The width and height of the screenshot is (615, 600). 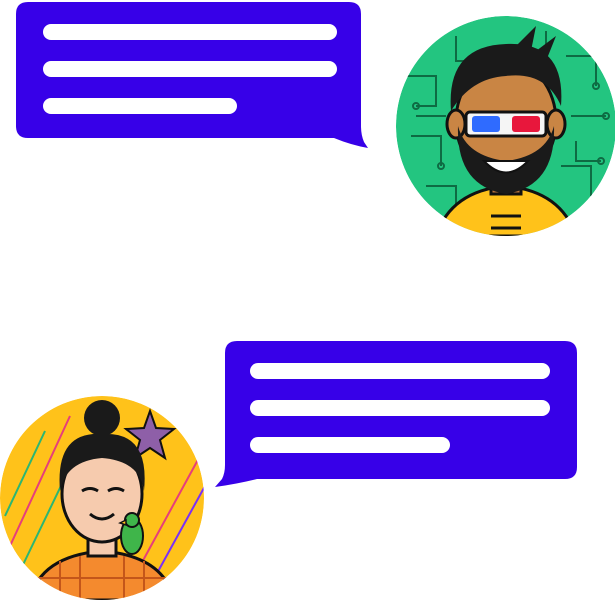 I want to click on avatar-bearded-man-illustration, so click(x=505, y=126).